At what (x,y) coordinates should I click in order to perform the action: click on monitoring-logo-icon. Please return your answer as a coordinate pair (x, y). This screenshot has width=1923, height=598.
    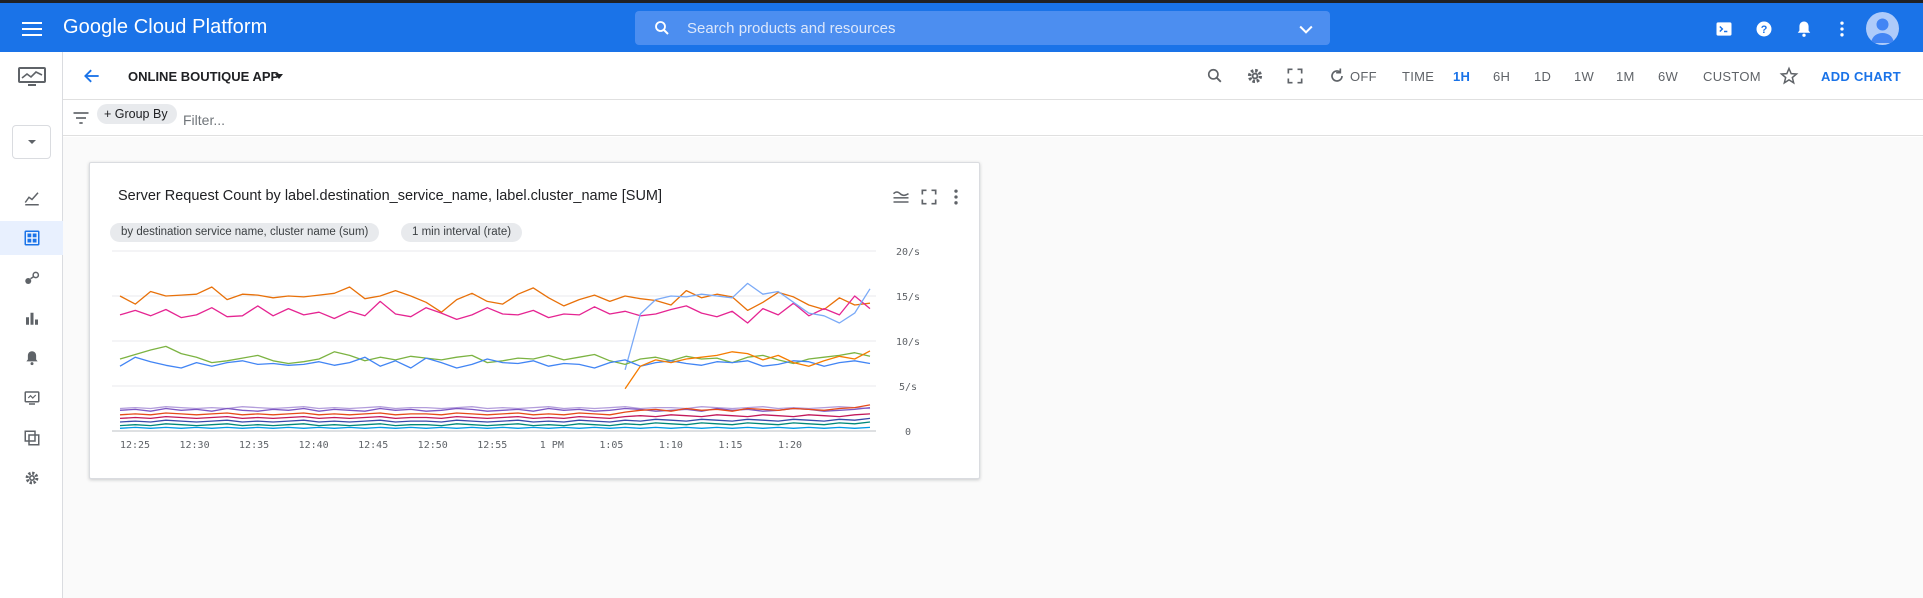
    Looking at the image, I should click on (32, 77).